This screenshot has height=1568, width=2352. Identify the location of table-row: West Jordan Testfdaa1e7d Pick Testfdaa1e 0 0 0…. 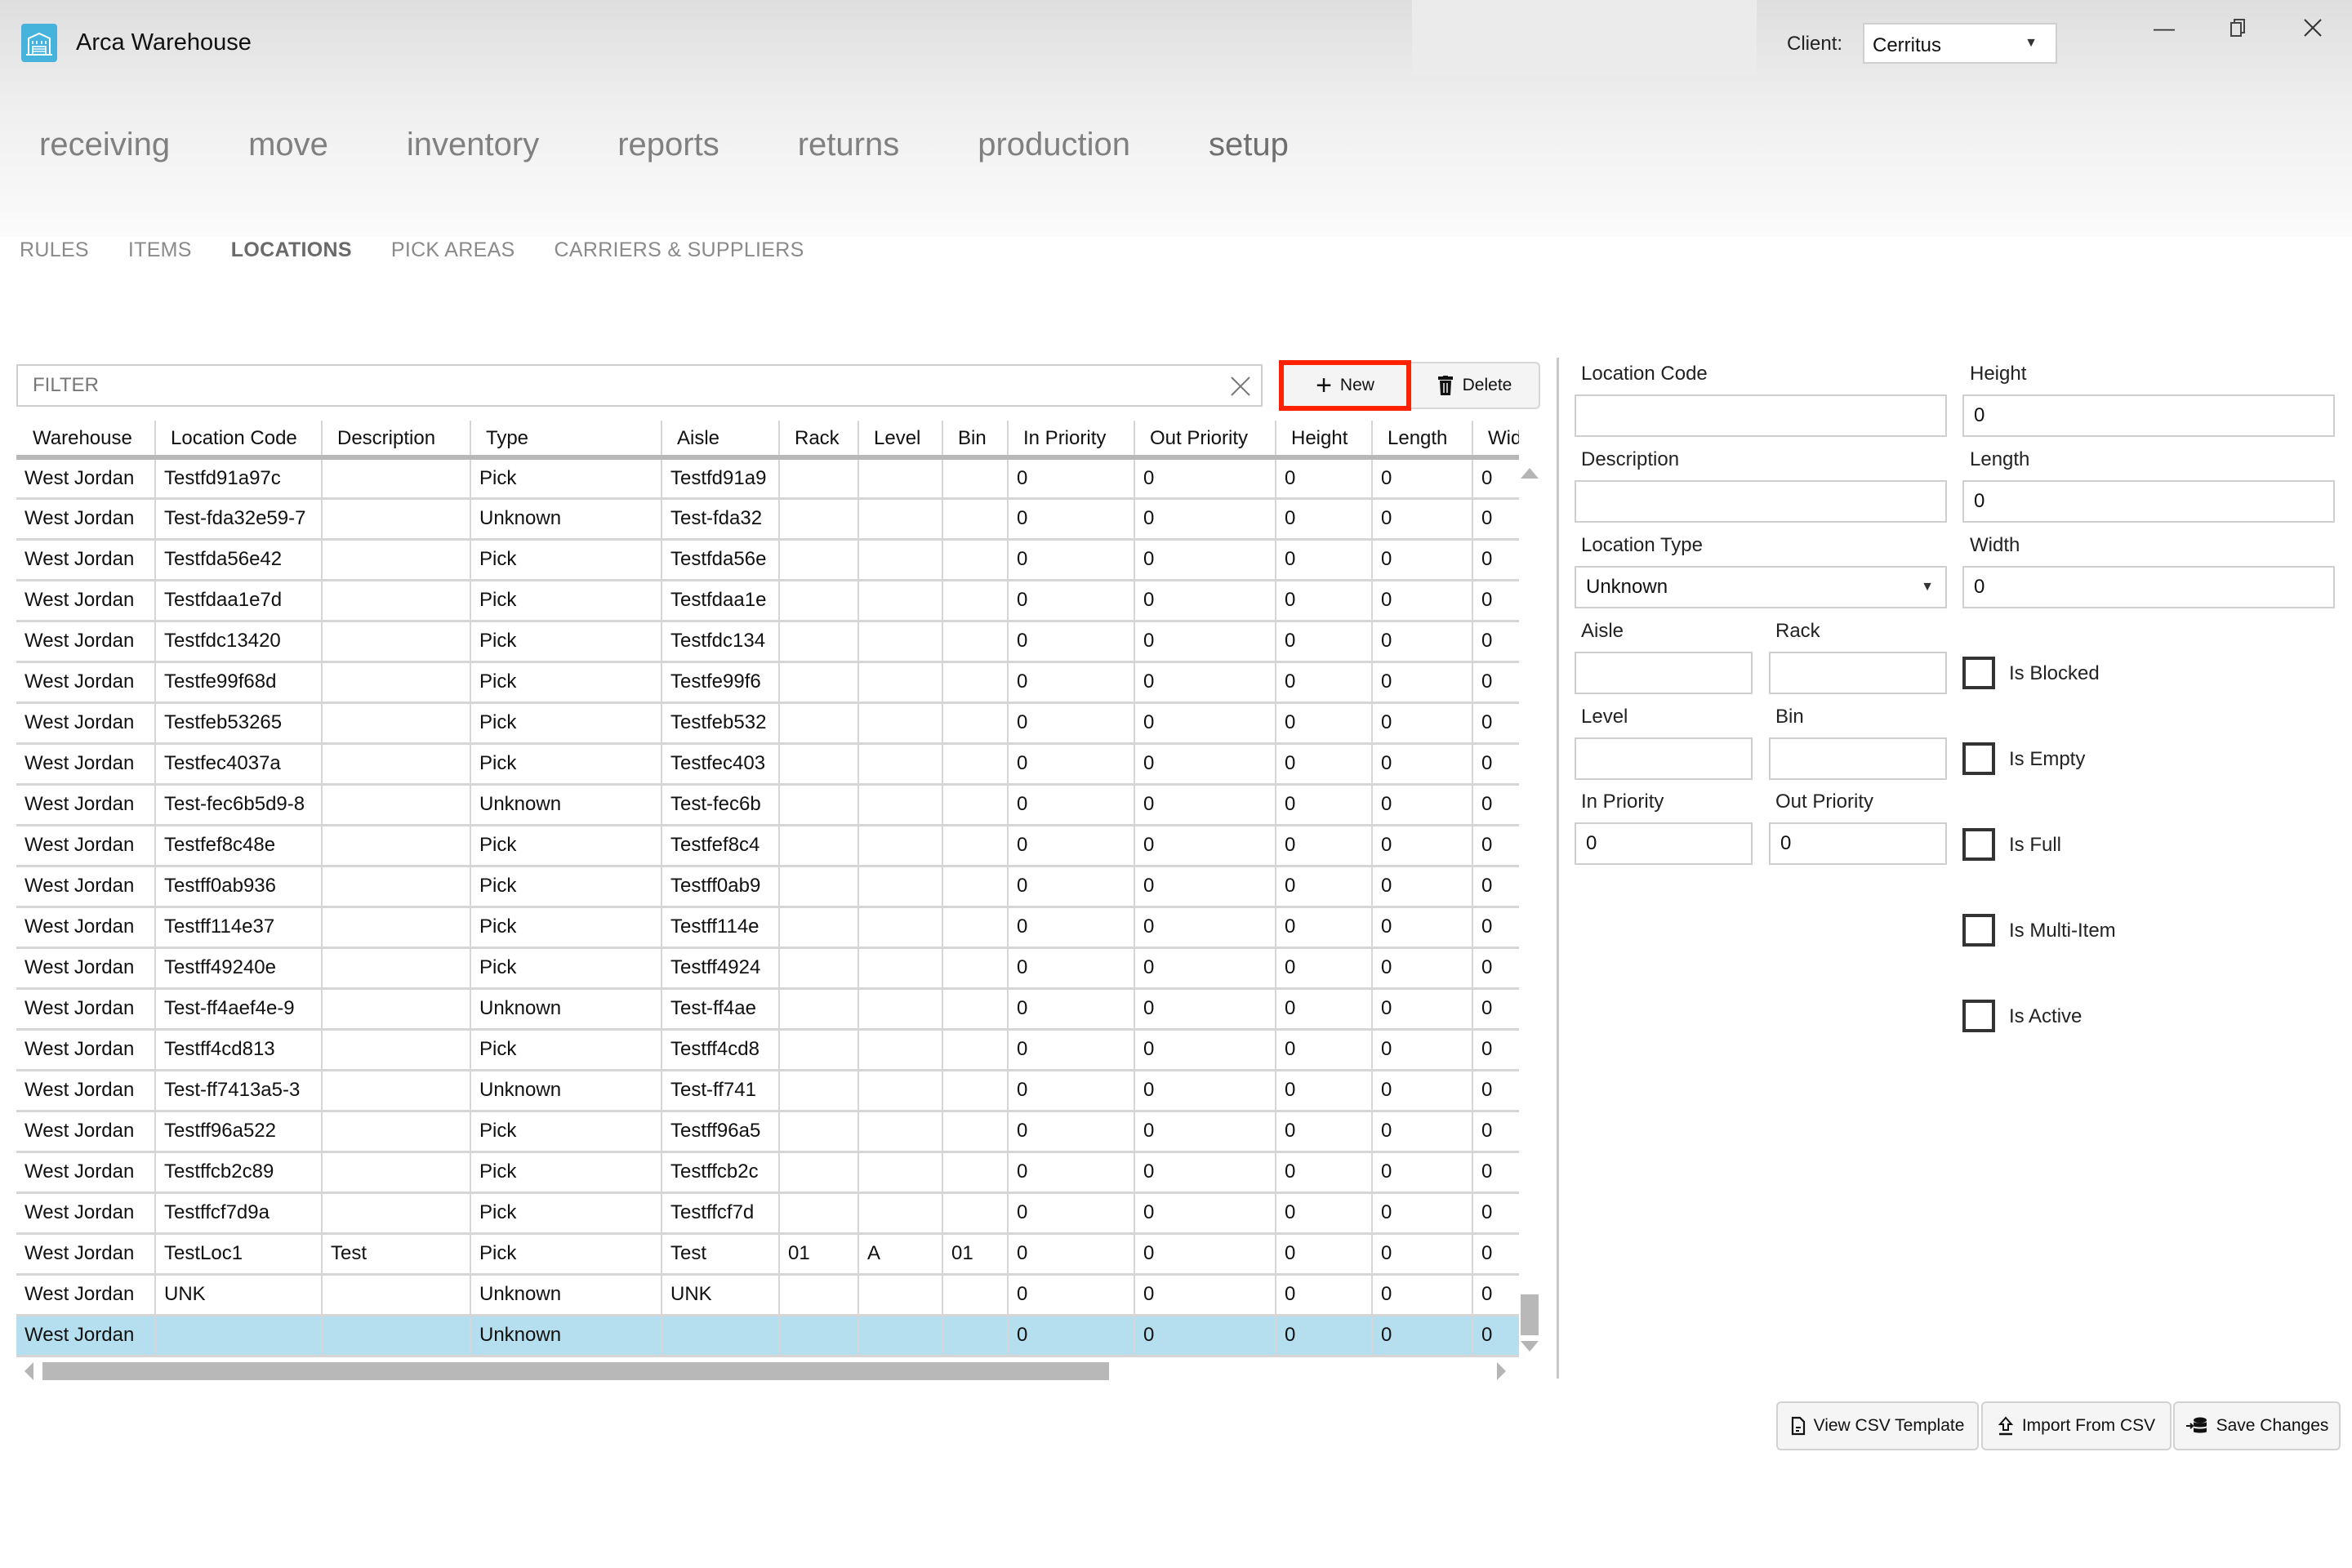
(767, 601).